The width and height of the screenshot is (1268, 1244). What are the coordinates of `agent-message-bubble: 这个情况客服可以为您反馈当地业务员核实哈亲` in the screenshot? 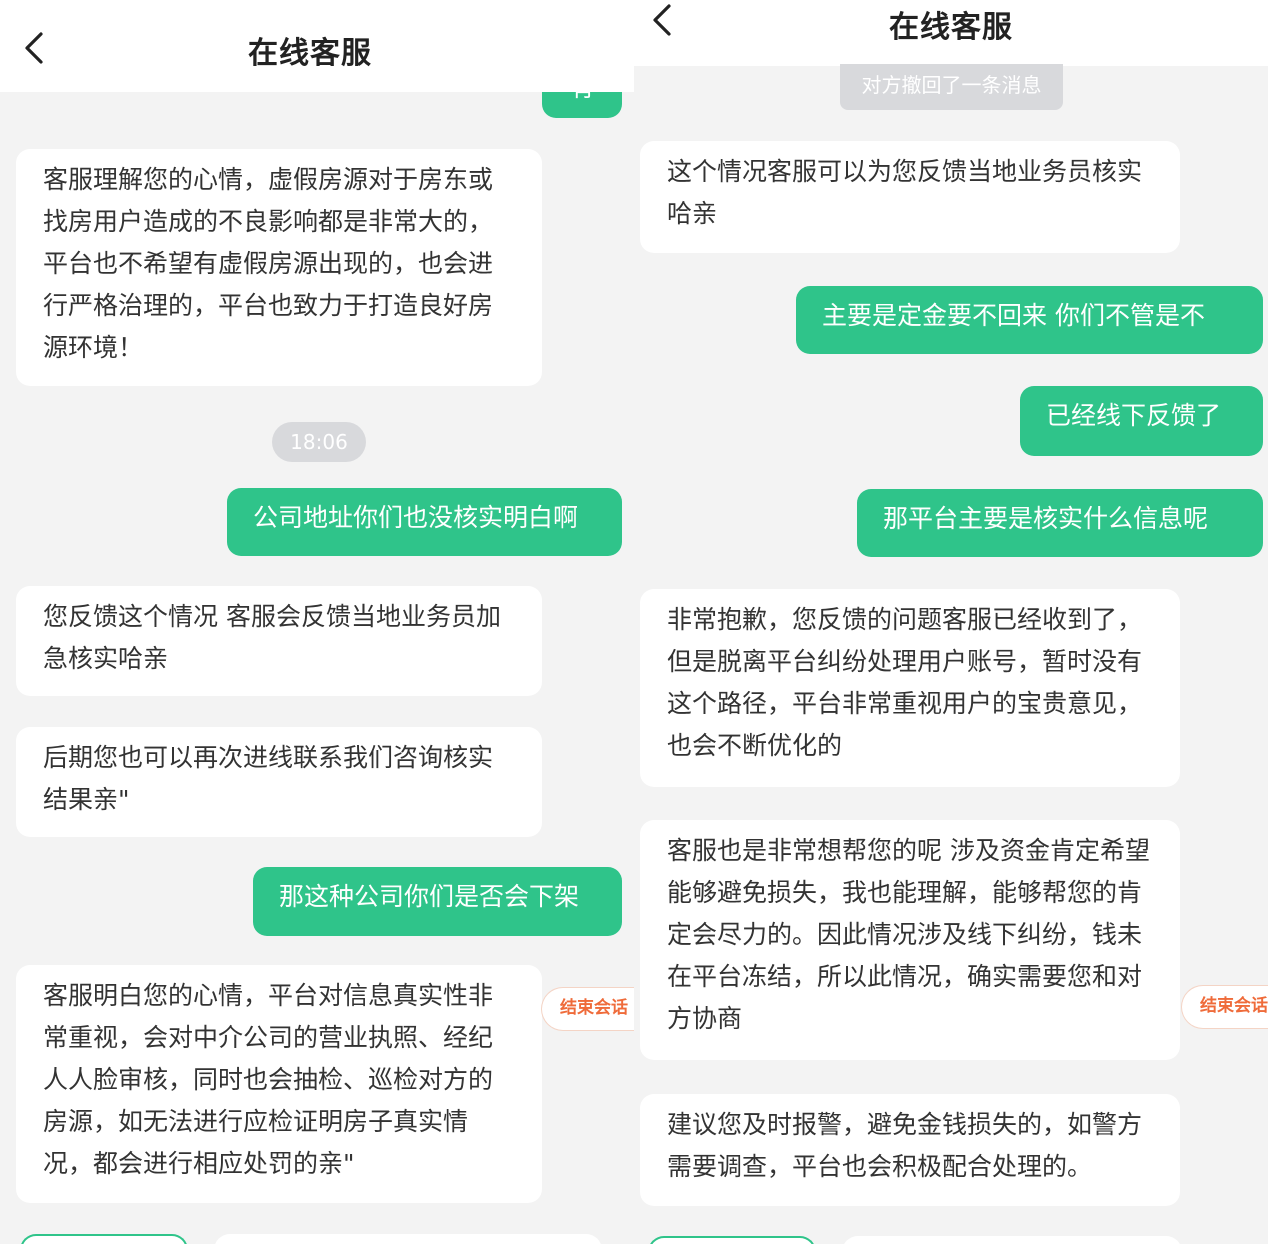 It's located at (910, 197).